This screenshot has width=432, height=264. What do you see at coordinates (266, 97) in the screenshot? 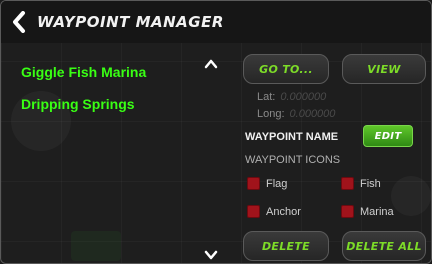
I see `latitude-label: Lat:` at bounding box center [266, 97].